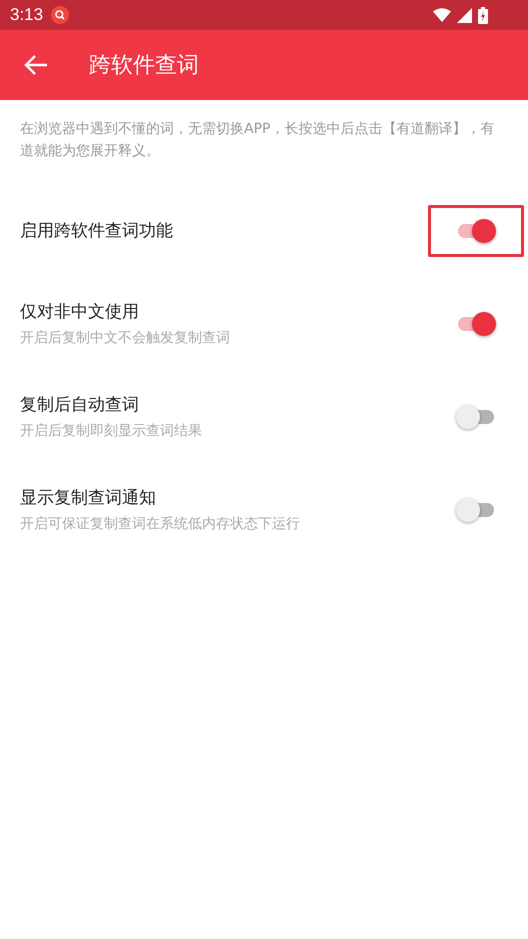  Describe the element at coordinates (144, 66) in the screenshot. I see `page-title: 跨软件查词` at that location.